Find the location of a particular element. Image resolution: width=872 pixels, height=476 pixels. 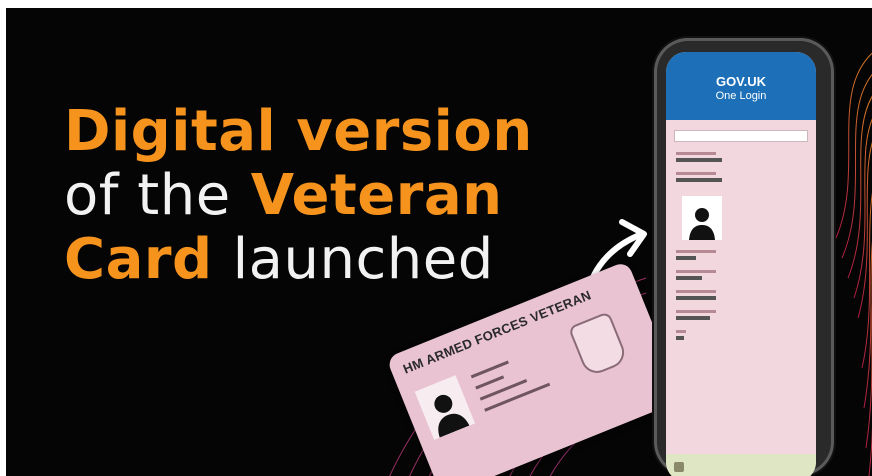

gov-uk-header: GOV.UK One Login is located at coordinates (741, 86).